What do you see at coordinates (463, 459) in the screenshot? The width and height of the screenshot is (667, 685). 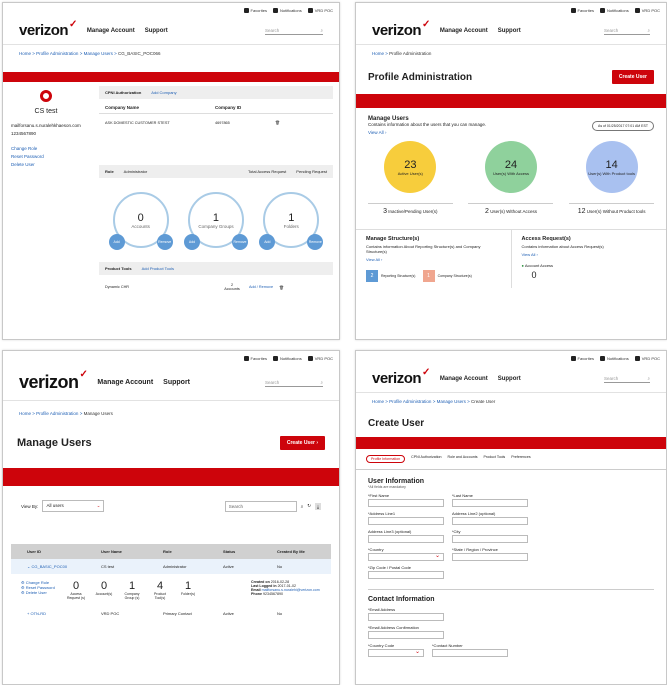 I see `tab-role-and-accounts: Role and Accounts` at bounding box center [463, 459].